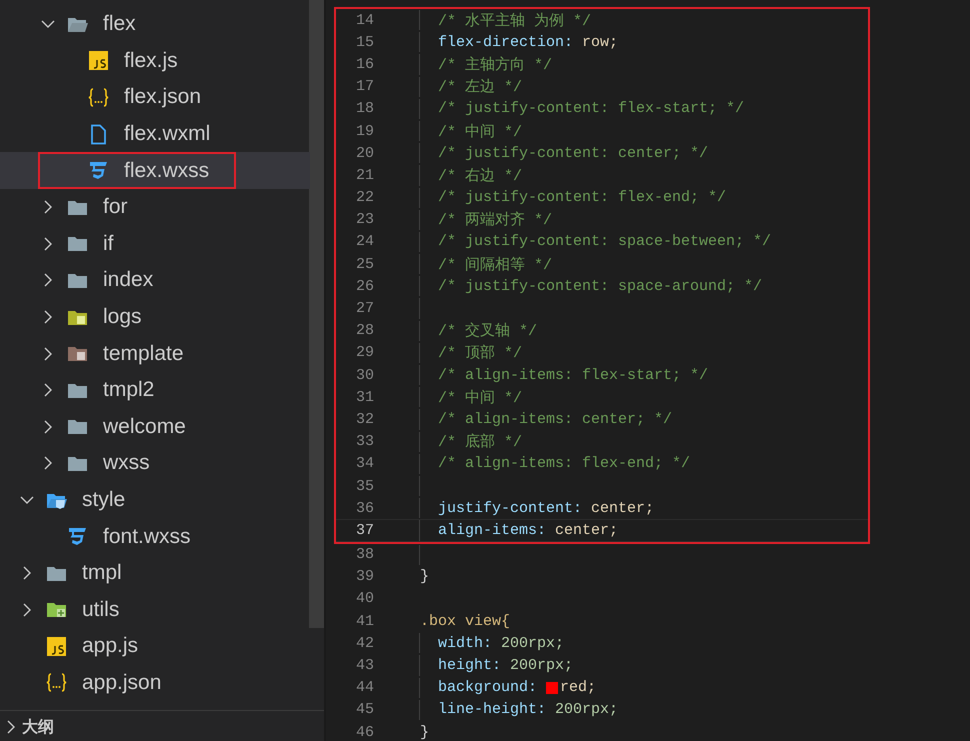  What do you see at coordinates (364, 131) in the screenshot?
I see `line-number: 19` at bounding box center [364, 131].